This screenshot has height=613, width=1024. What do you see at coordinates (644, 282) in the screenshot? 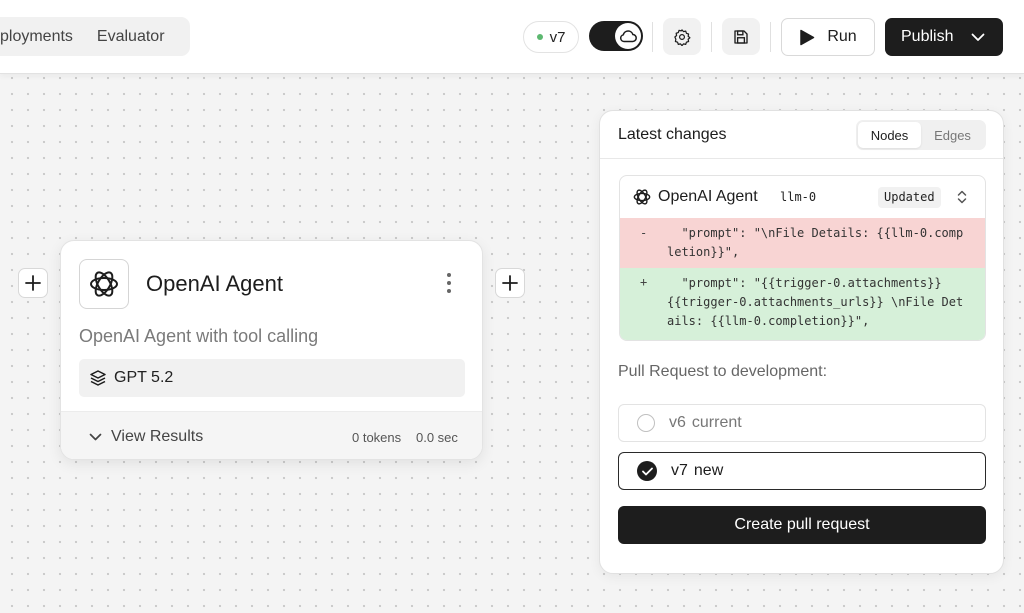
I see `diff-plus-sign: +` at bounding box center [644, 282].